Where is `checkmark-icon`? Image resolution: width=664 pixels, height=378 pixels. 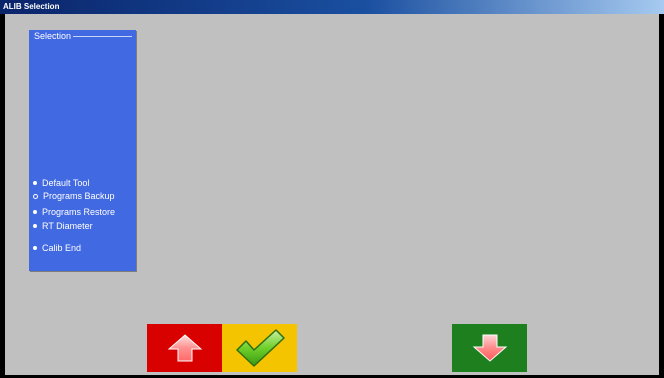 checkmark-icon is located at coordinates (260, 348).